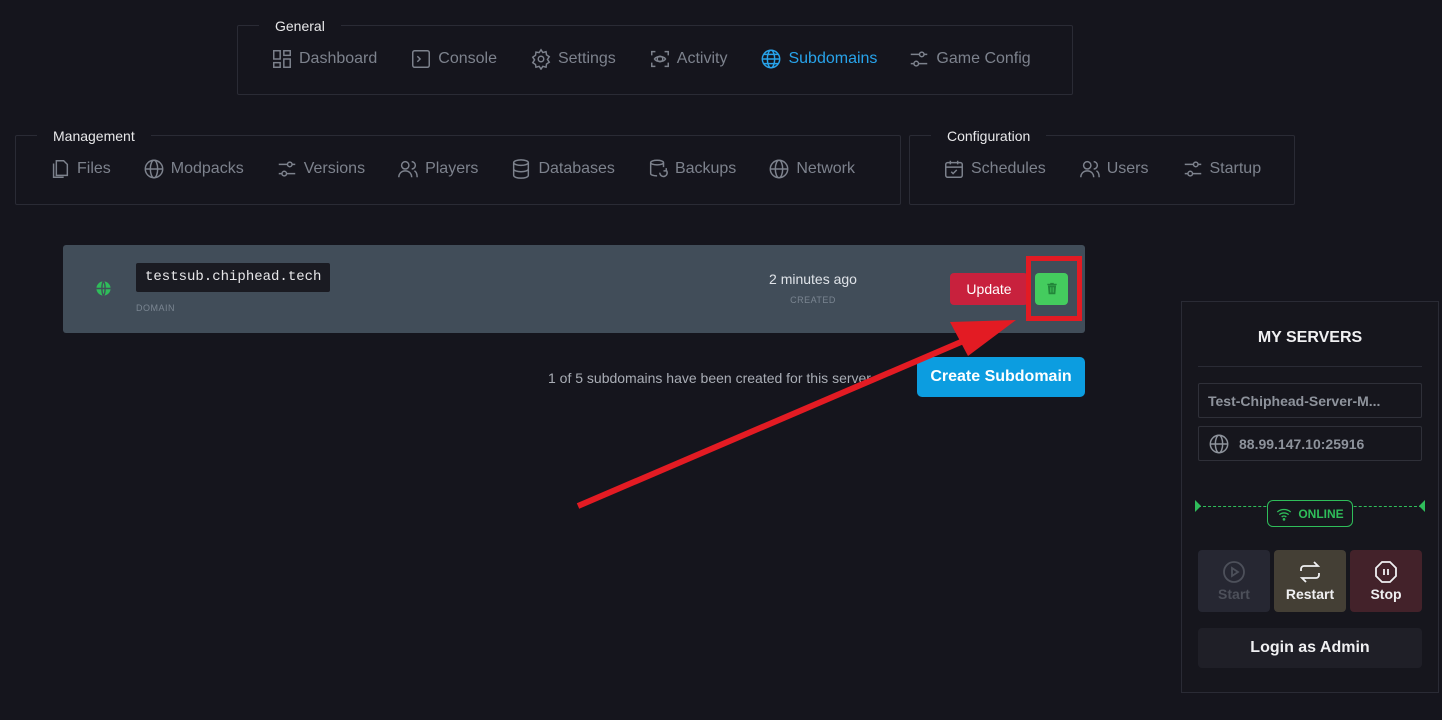 Image resolution: width=1442 pixels, height=720 pixels. I want to click on stop-button: Stop, so click(1386, 581).